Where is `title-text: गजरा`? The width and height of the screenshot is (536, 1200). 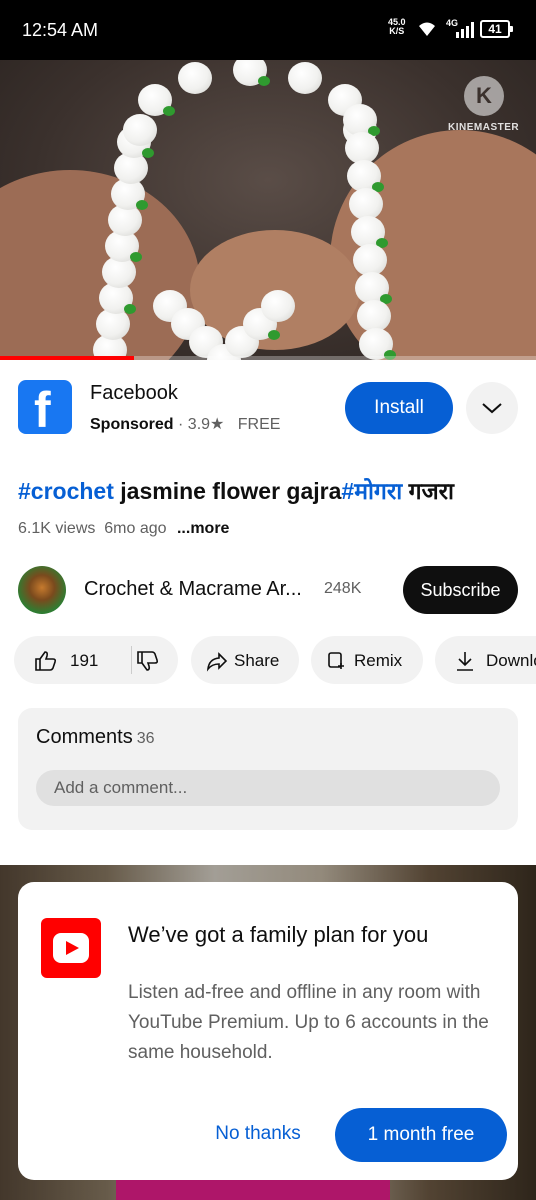 title-text: गजरा is located at coordinates (428, 491).